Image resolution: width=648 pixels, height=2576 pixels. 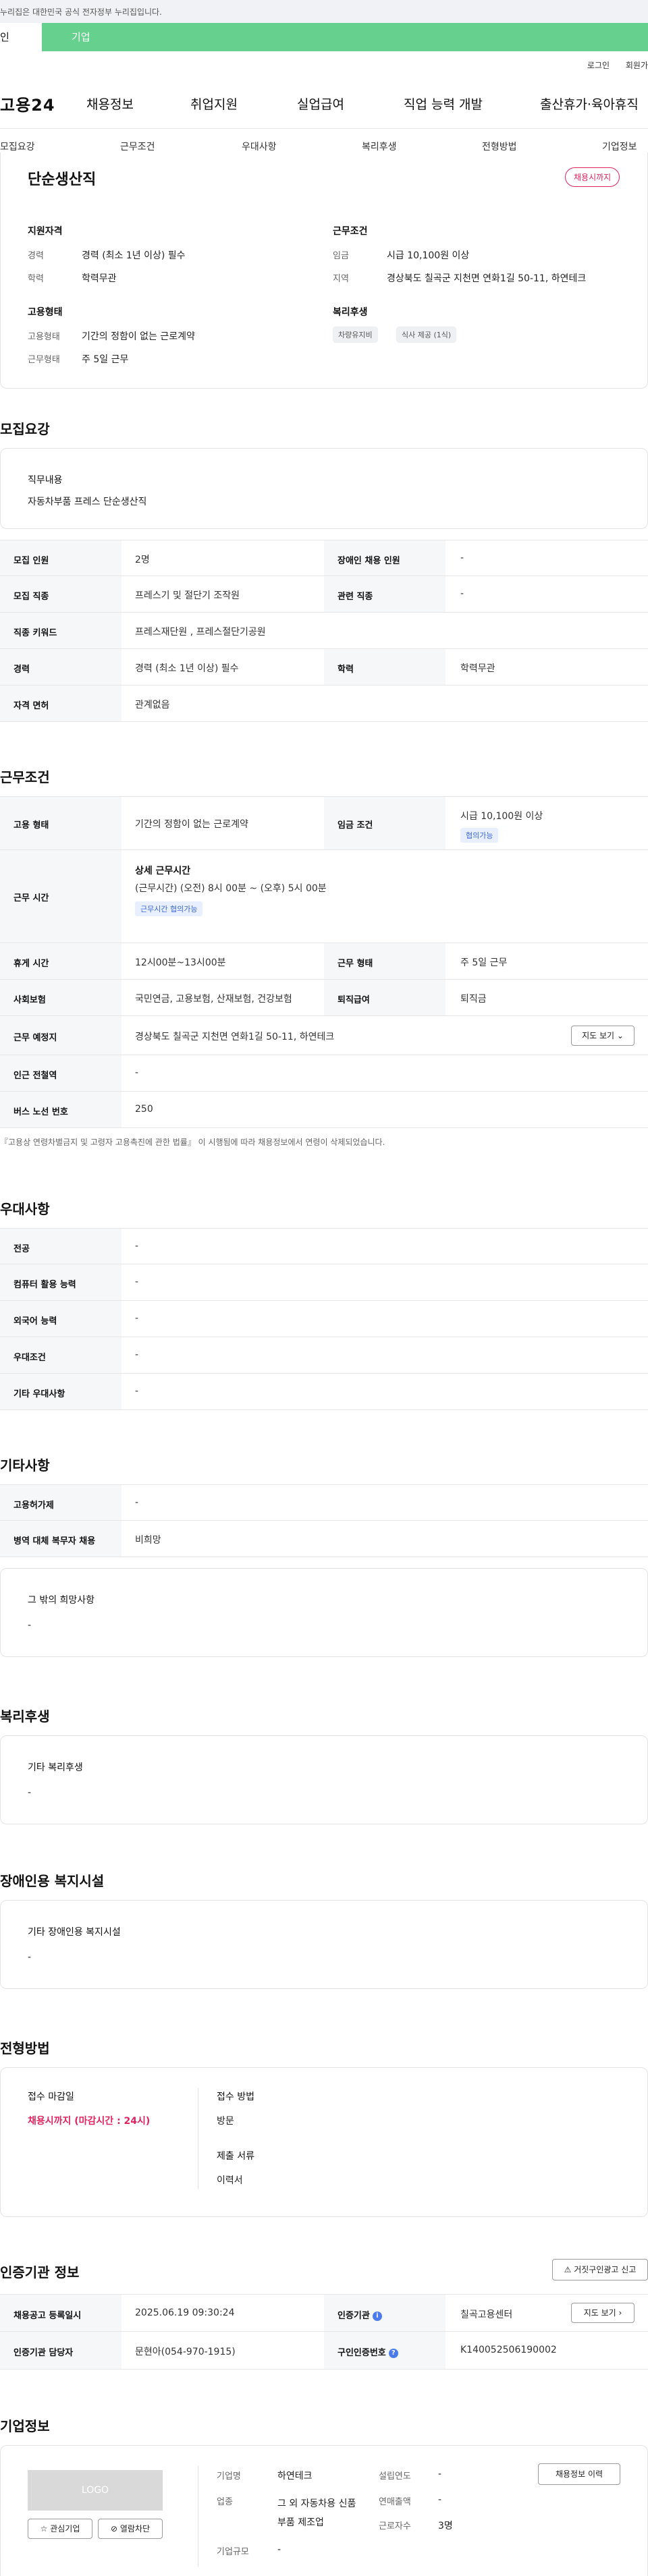 What do you see at coordinates (130, 2529) in the screenshot?
I see `block-view-button: ⊘ 열람차단` at bounding box center [130, 2529].